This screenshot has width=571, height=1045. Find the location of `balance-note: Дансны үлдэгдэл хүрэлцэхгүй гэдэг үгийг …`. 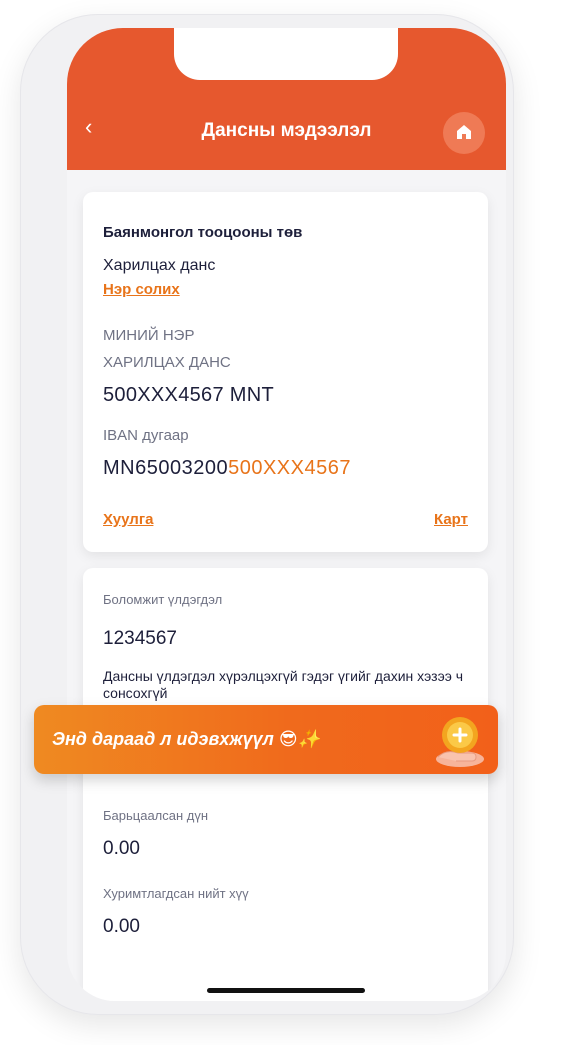

balance-note: Дансны үлдэгдэл хүрэлцэхгүй гэдэг үгийг … is located at coordinates (283, 684).